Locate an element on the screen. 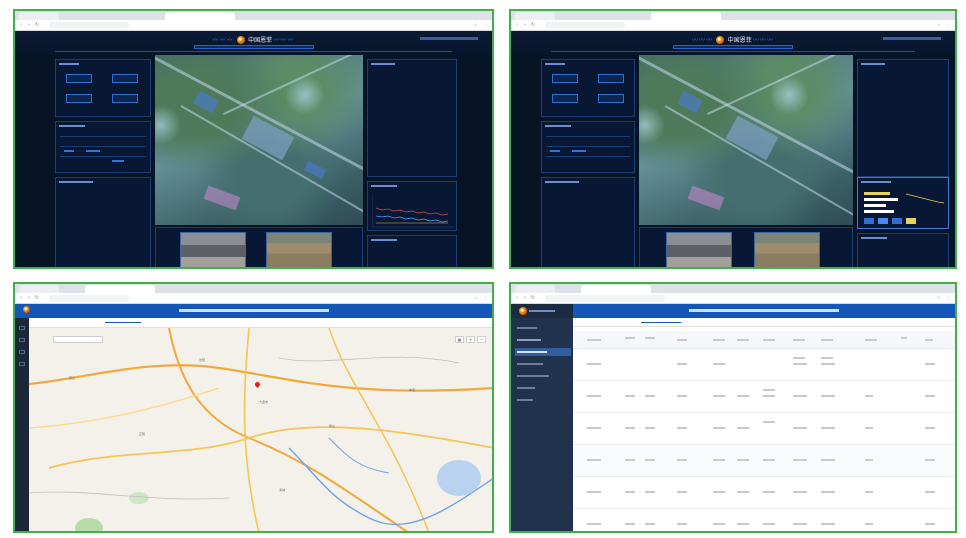 The width and height of the screenshot is (966, 538). tab-table is located at coordinates (661, 321).